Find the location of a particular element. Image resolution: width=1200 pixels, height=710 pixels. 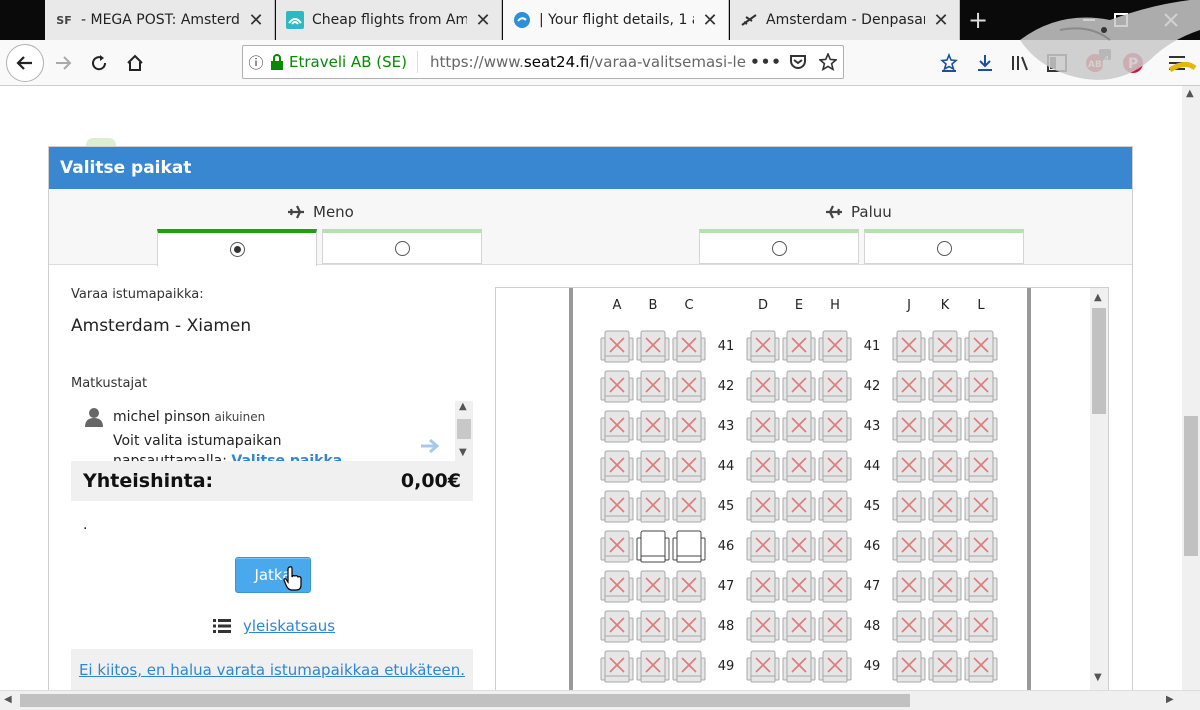

page-horizontal-scrollbar: ◀ ▶ is located at coordinates (600, 700).